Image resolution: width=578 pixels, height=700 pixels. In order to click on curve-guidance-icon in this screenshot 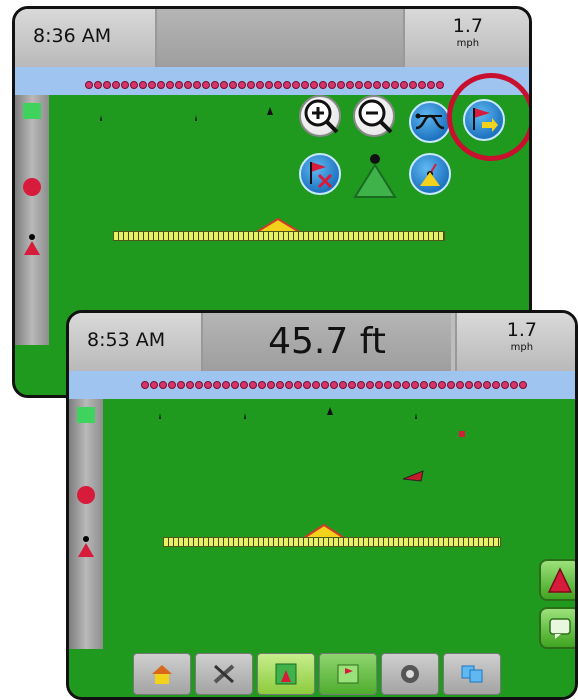, I will do `click(430, 121)`.